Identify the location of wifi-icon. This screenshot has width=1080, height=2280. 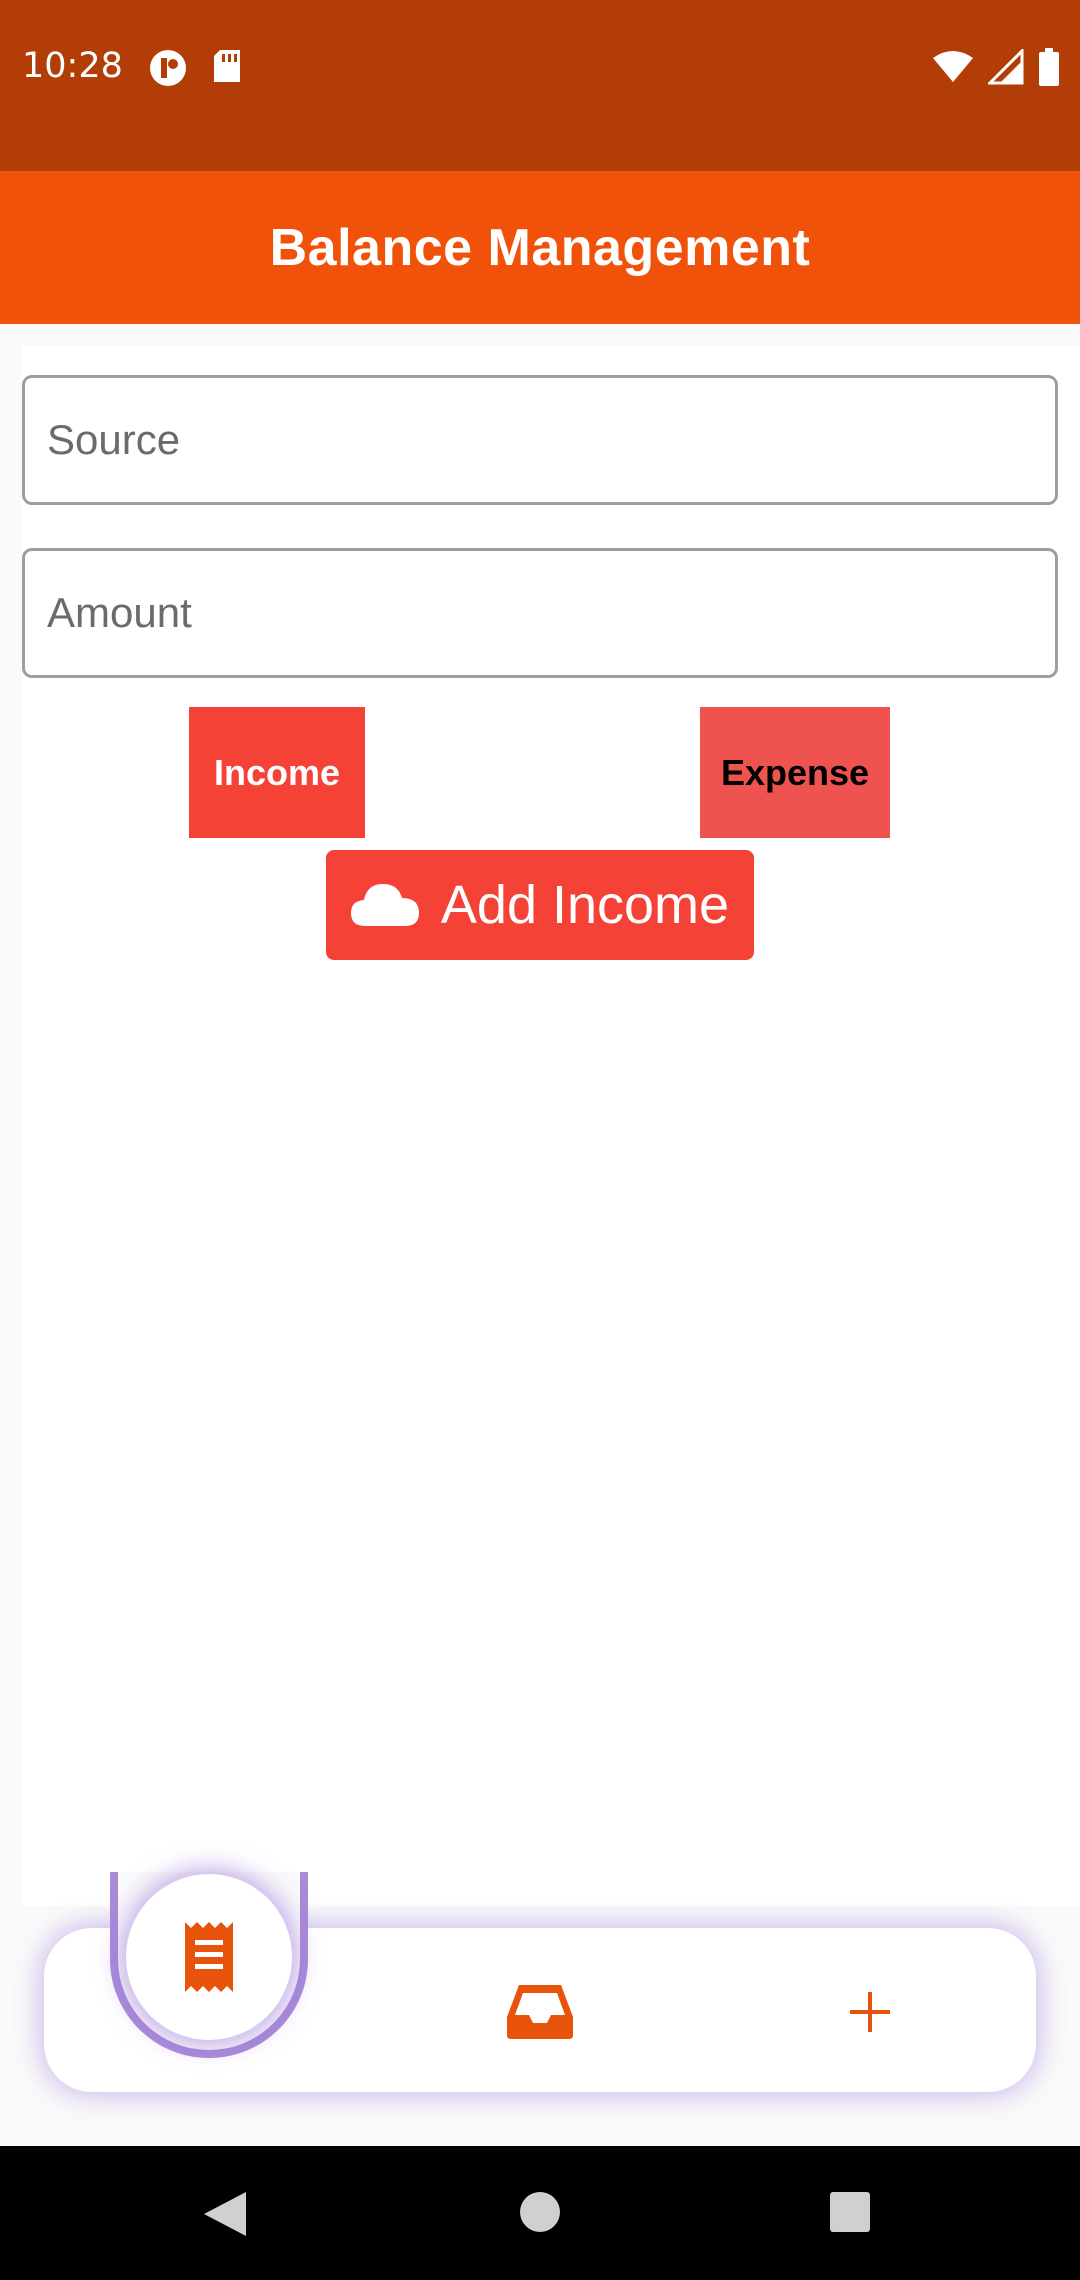
(953, 66).